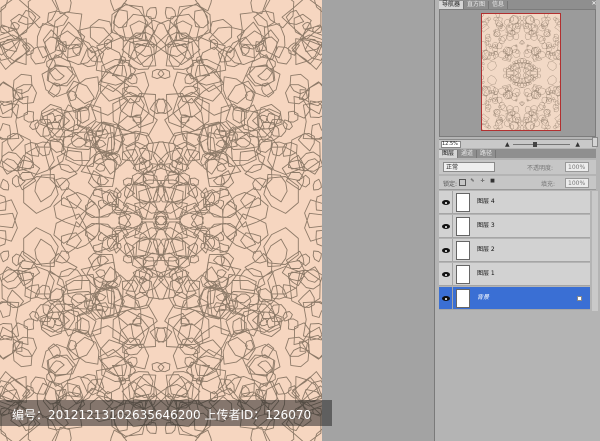  I want to click on blend-mode-select: 正常, so click(469, 167).